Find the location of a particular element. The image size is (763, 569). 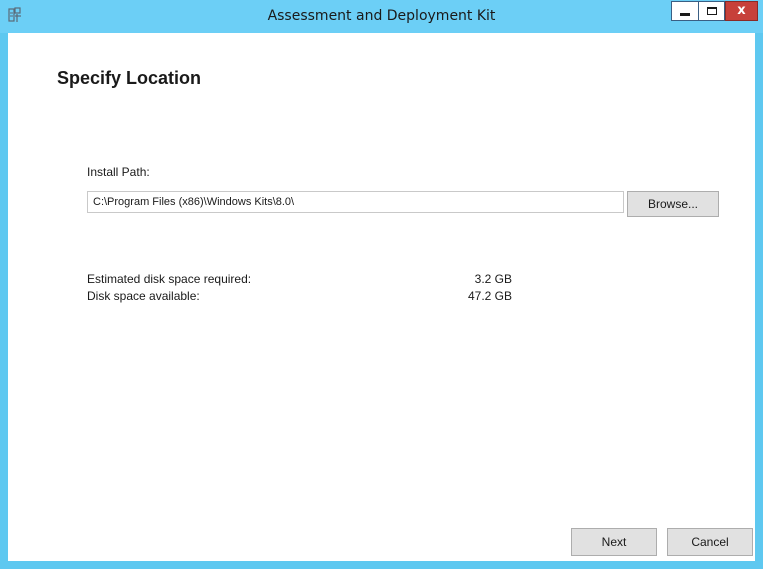

close-button: x is located at coordinates (741, 11).